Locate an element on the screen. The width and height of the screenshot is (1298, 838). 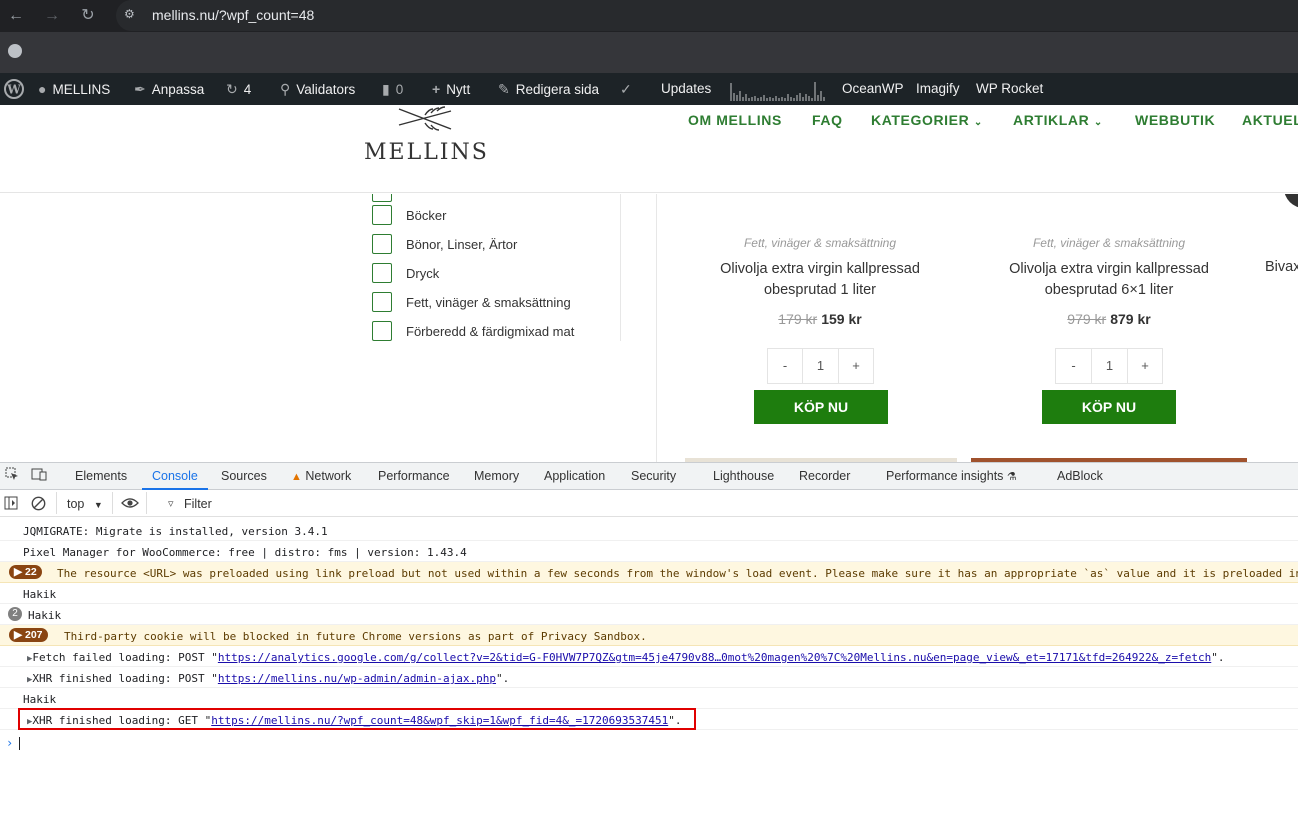
wordpress-logo-icon: W is located at coordinates (14, 90).